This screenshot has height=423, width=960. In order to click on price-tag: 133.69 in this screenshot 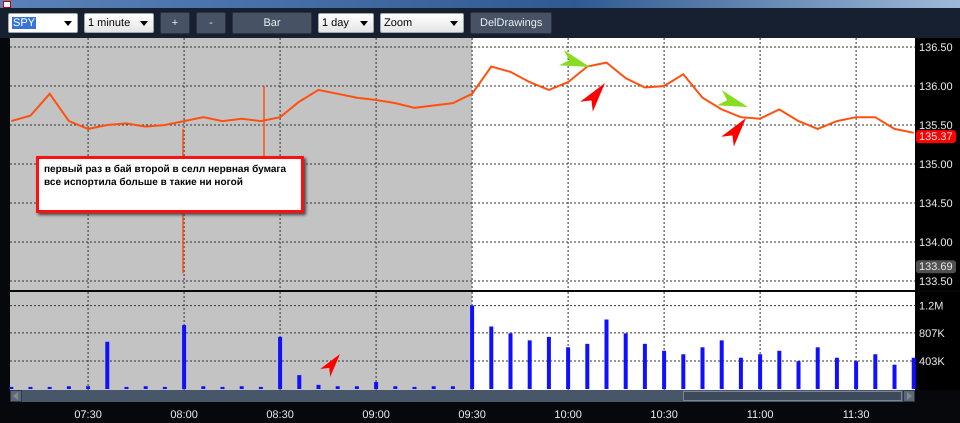, I will do `click(936, 267)`.